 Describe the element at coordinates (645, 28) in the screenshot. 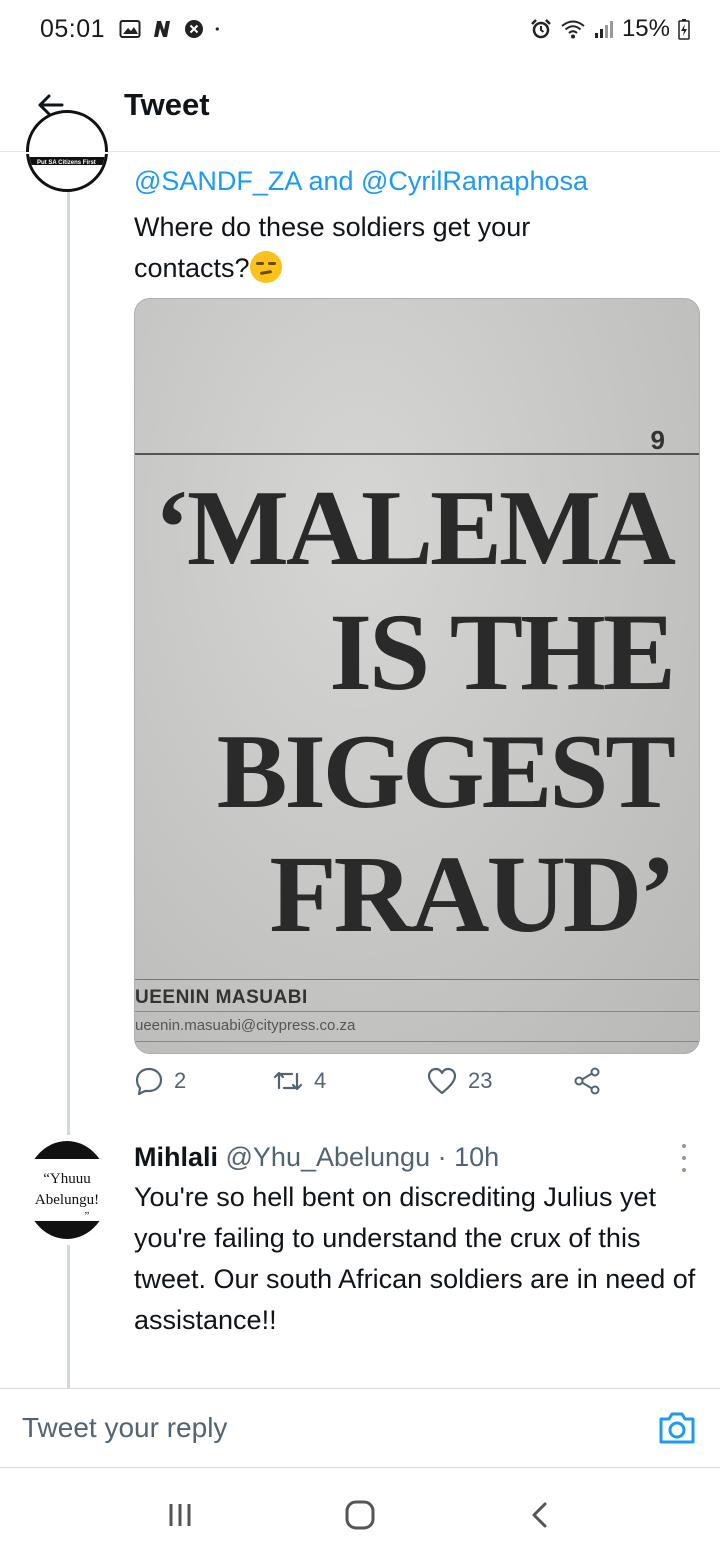

I see `battery-text: 15%` at that location.